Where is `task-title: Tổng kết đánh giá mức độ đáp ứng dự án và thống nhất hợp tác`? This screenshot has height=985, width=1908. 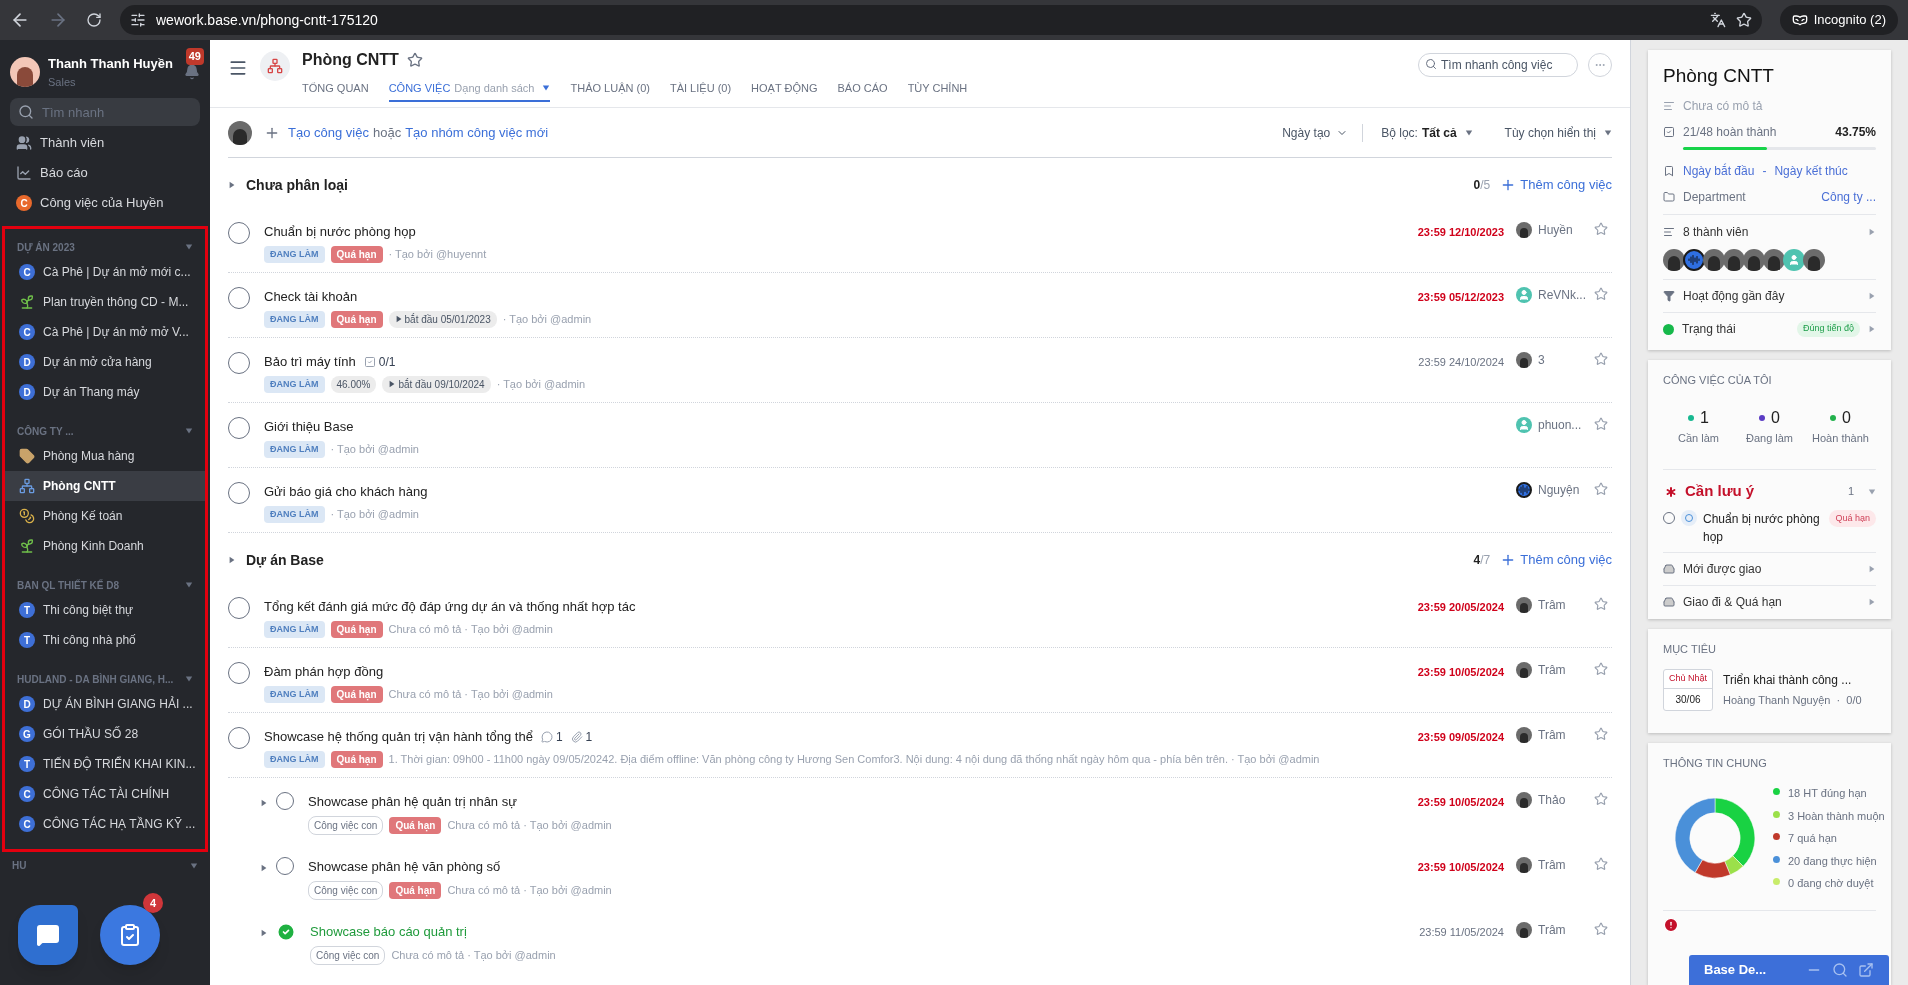
task-title: Tổng kết đánh giá mức độ đáp ứng dự án và thống nhất hợp tác is located at coordinates (450, 607).